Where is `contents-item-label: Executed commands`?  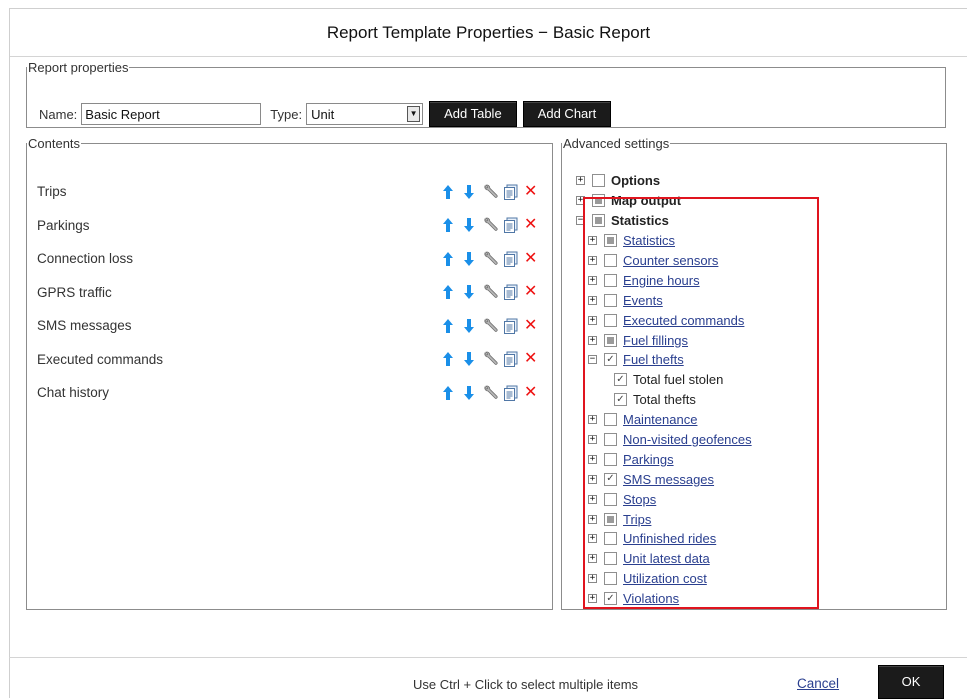
contents-item-label: Executed commands is located at coordinates (100, 359).